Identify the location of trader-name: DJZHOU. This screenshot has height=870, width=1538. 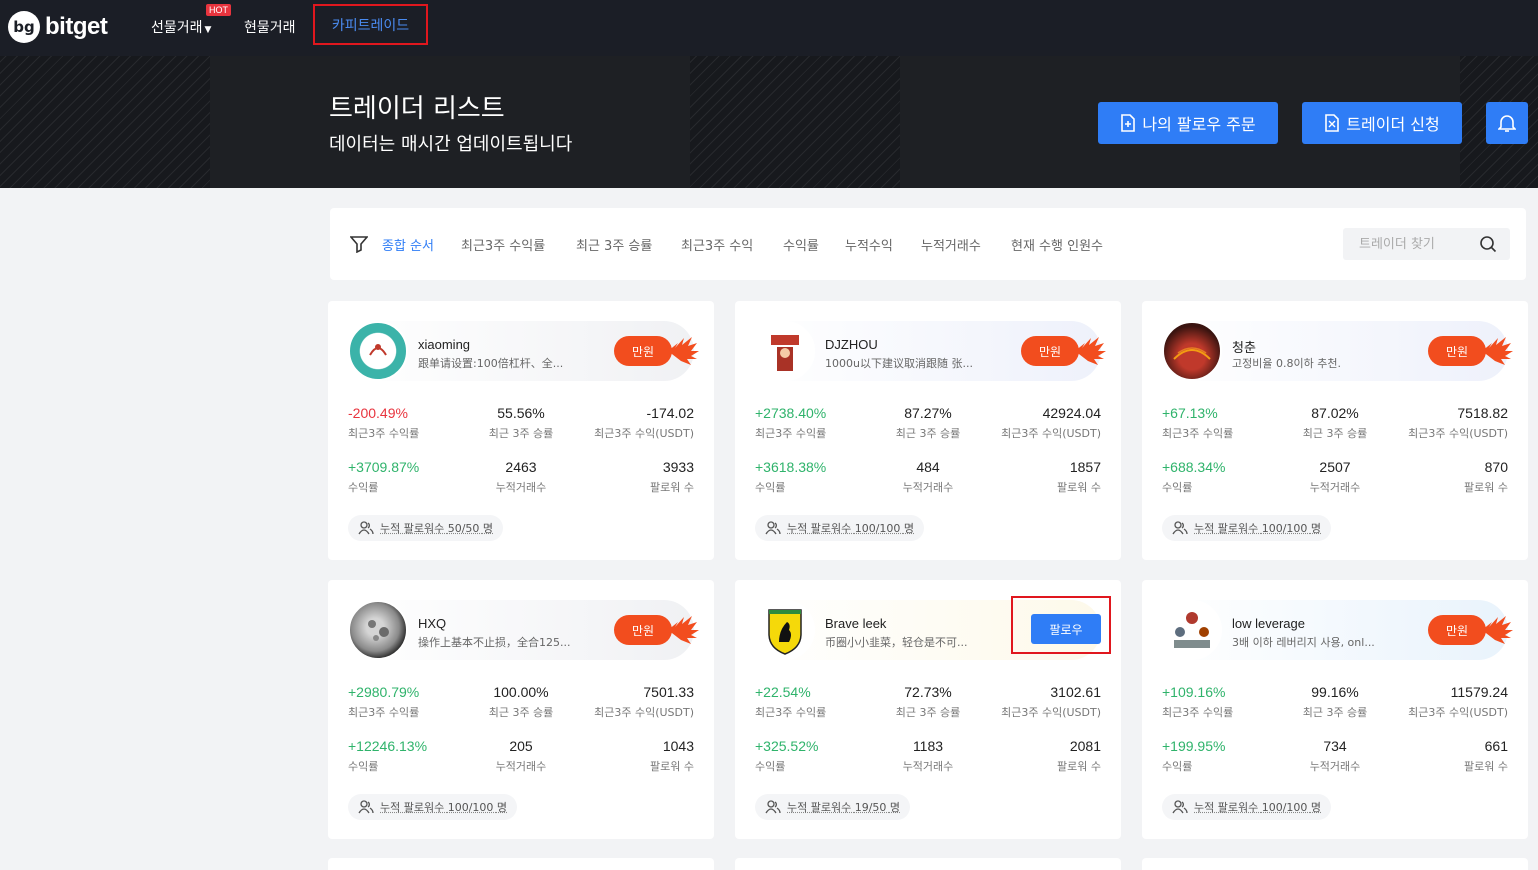
(851, 344).